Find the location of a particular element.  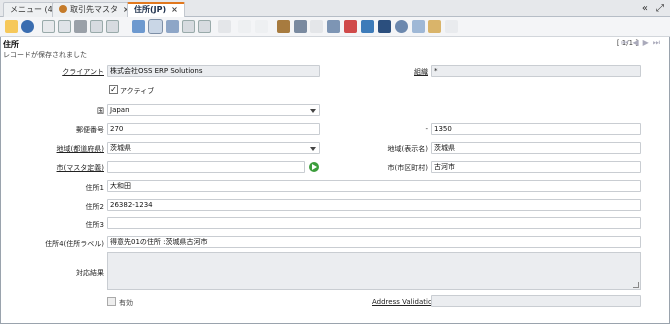

valid-checkbox is located at coordinates (111, 301).